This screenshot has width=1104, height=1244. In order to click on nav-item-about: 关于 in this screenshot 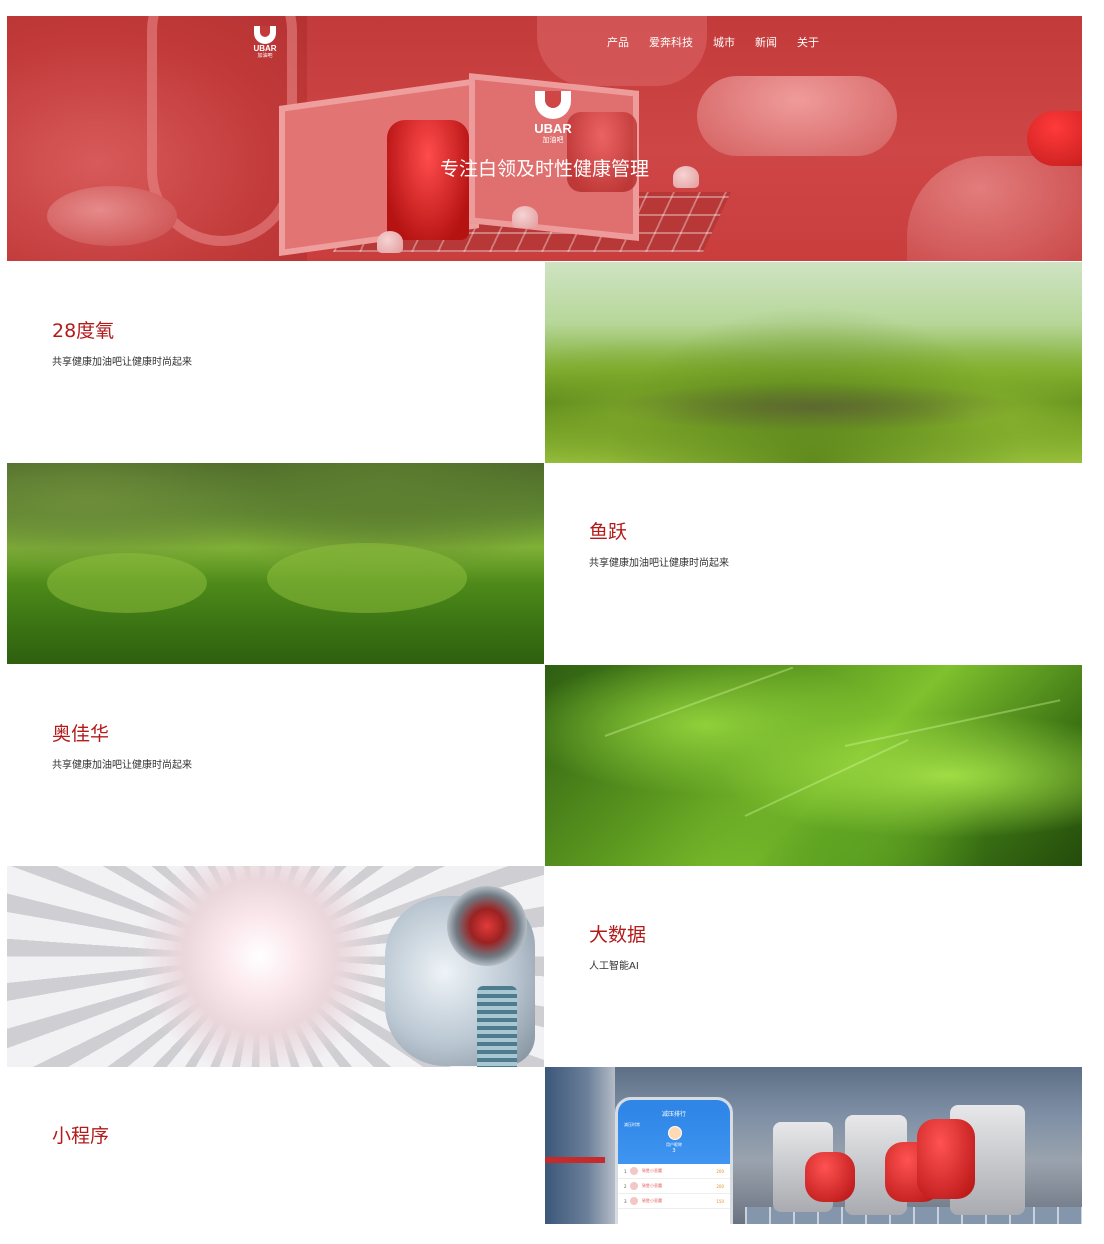, I will do `click(808, 43)`.